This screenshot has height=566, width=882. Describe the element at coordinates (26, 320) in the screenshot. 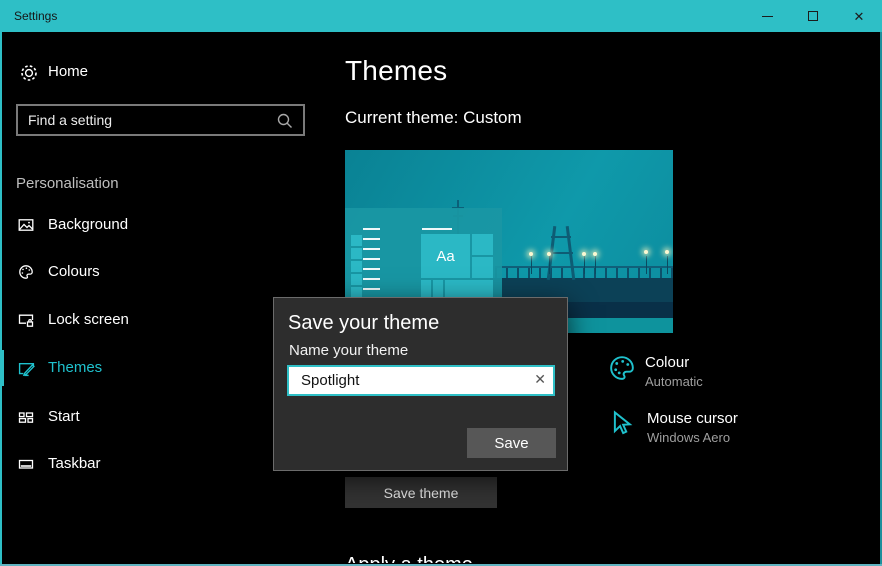

I see `lock-screen-icon` at that location.